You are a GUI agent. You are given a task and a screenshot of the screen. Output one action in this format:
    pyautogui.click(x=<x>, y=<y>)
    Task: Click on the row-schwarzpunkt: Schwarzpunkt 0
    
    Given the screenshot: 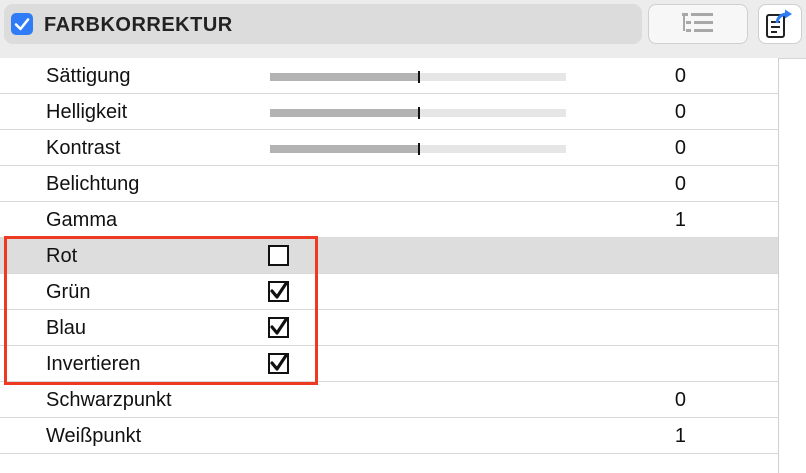 What is the action you would take?
    pyautogui.click(x=389, y=400)
    